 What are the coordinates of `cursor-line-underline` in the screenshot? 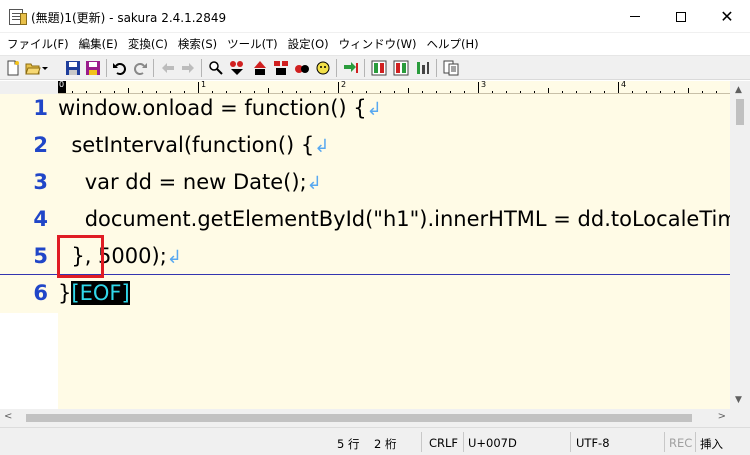 It's located at (394, 274).